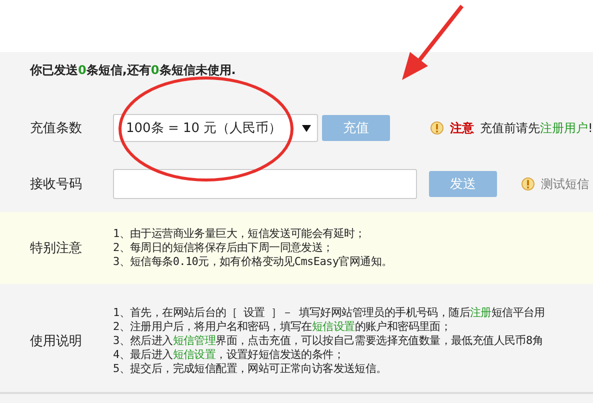 This screenshot has width=593, height=403. I want to click on test-hint: 测试短信, so click(565, 184).